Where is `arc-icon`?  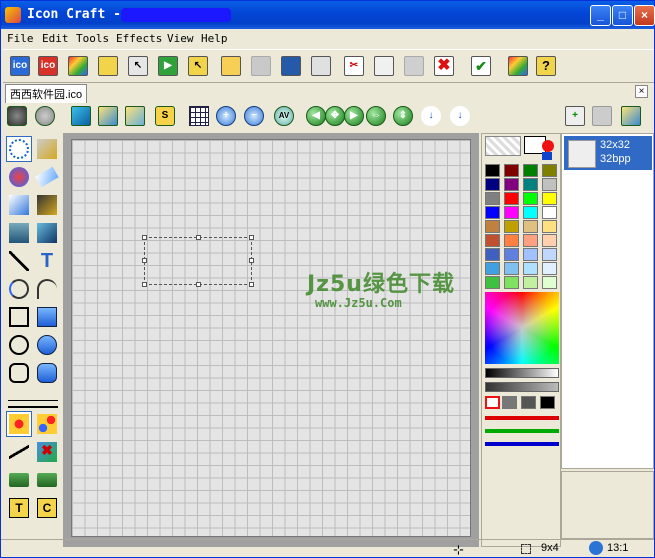 arc-icon is located at coordinates (19, 289).